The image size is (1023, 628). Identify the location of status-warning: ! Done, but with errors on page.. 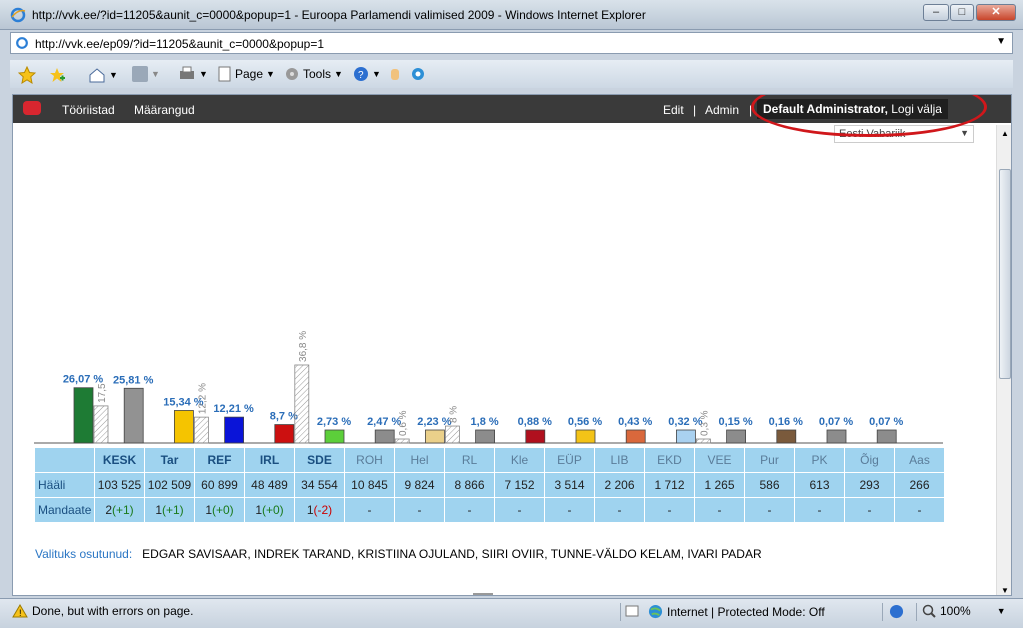
(102, 611).